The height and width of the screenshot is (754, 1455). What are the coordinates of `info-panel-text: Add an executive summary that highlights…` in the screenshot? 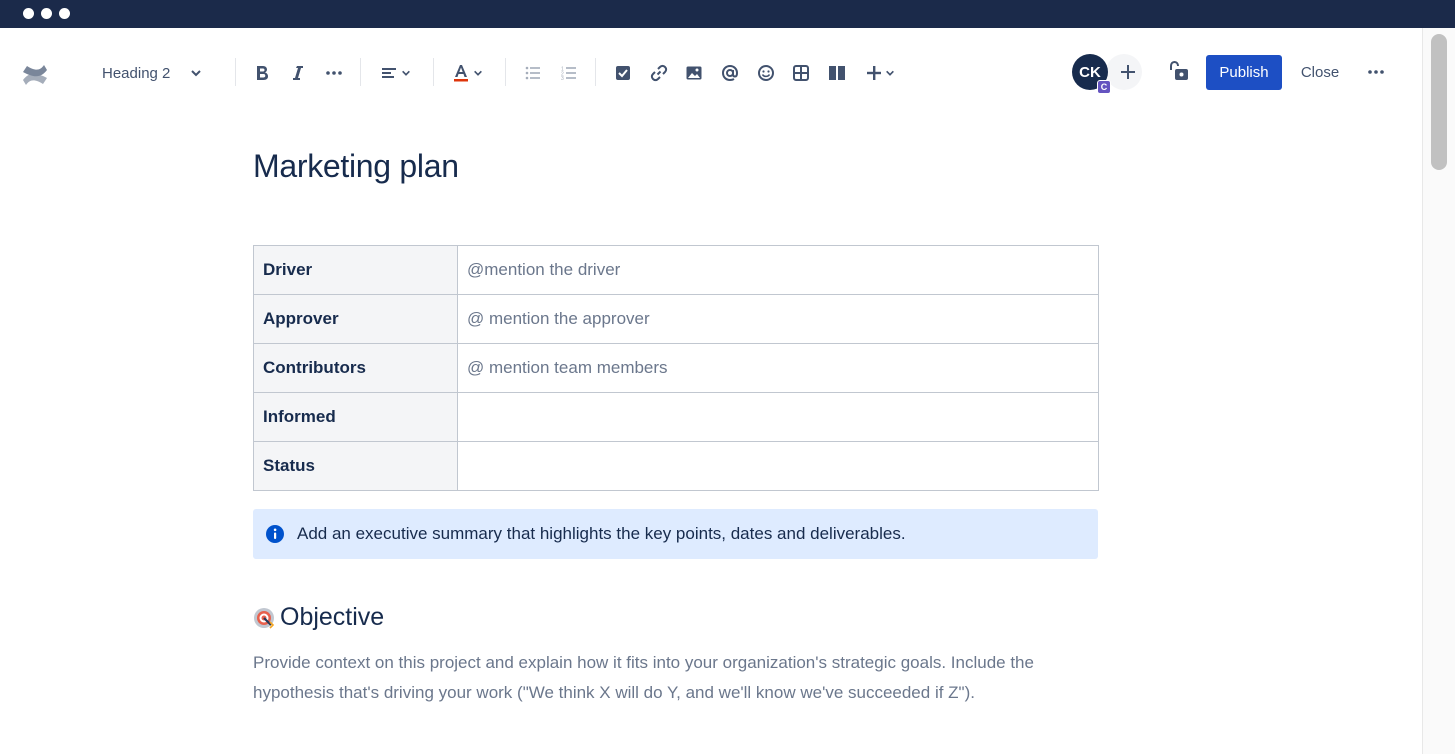 It's located at (601, 533).